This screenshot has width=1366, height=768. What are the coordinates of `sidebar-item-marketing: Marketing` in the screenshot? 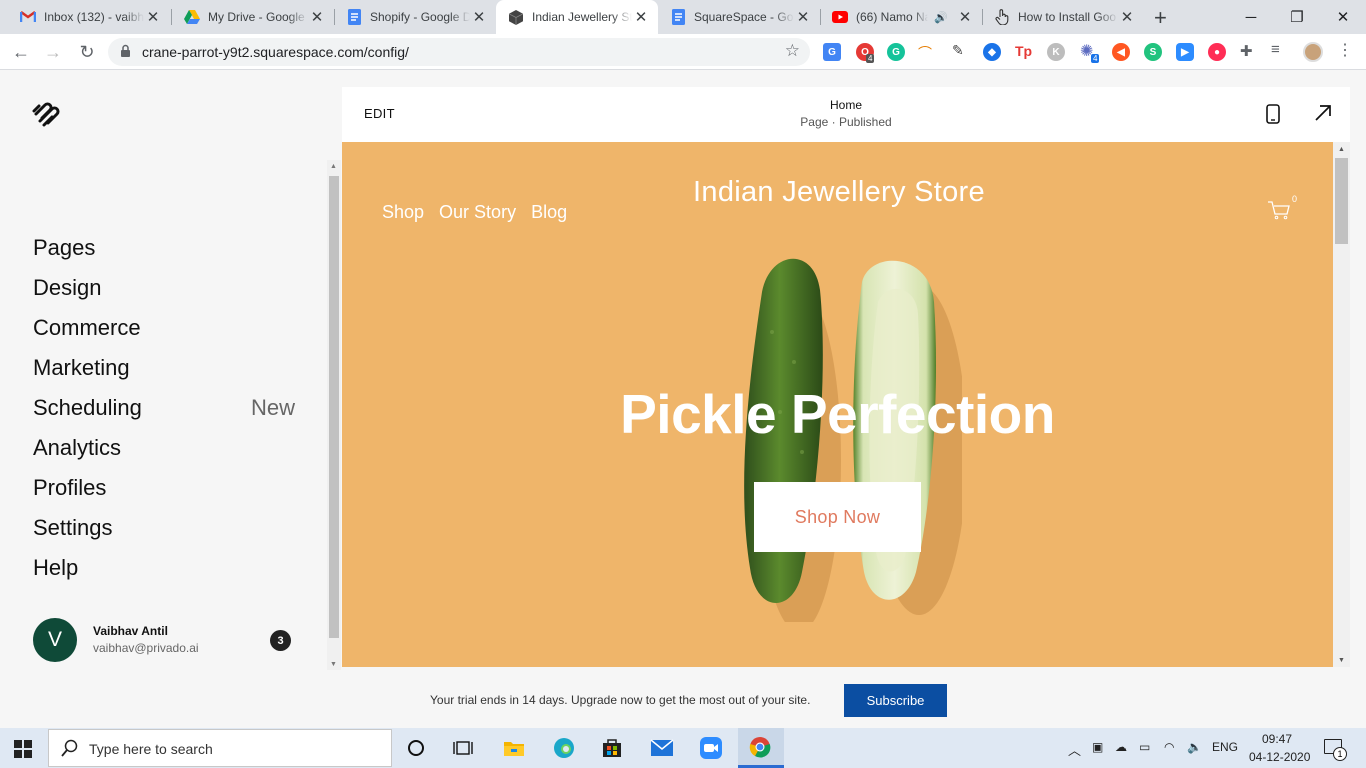 It's located at (164, 368).